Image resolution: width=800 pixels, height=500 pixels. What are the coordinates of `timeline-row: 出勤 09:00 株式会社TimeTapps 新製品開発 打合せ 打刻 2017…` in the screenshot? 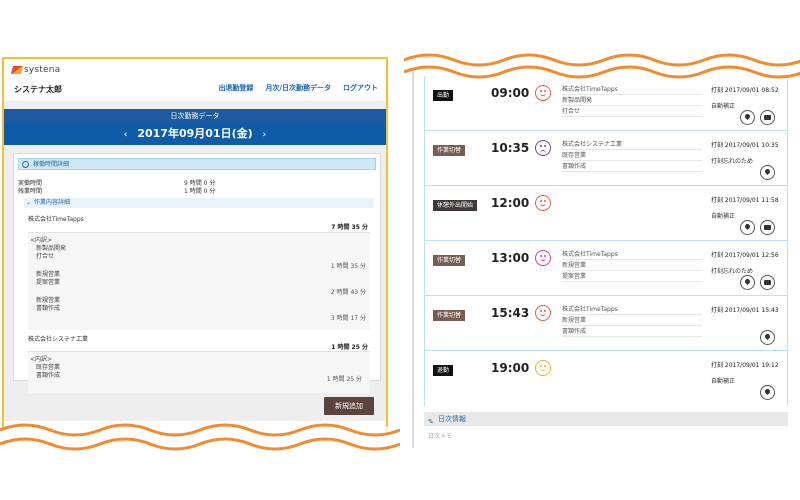 It's located at (606, 103).